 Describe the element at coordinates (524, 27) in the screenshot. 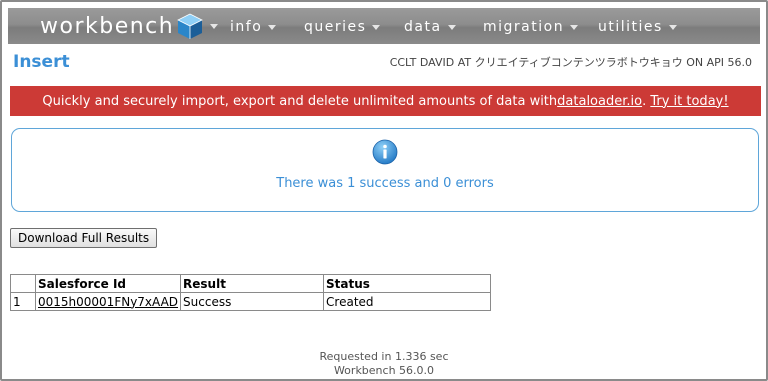

I see `nav-migration-label: migration` at that location.